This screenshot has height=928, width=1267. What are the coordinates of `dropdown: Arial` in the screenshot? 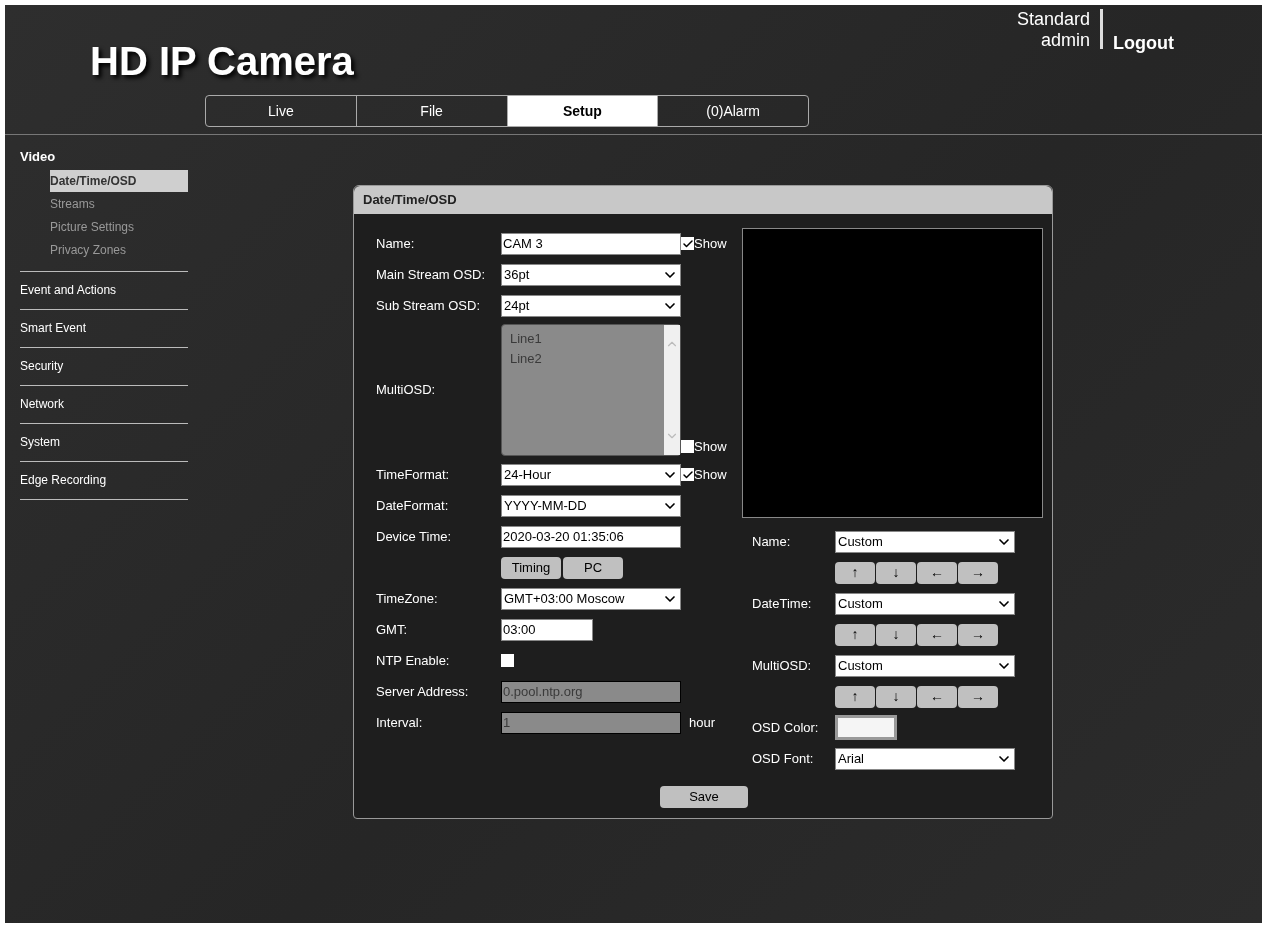 It's located at (925, 758).